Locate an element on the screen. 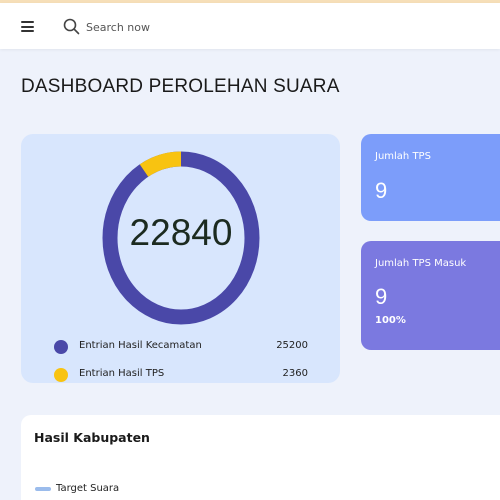  legend-item-kecamatan: Entrian Hasil Kecamatan 25200 is located at coordinates (181, 347).